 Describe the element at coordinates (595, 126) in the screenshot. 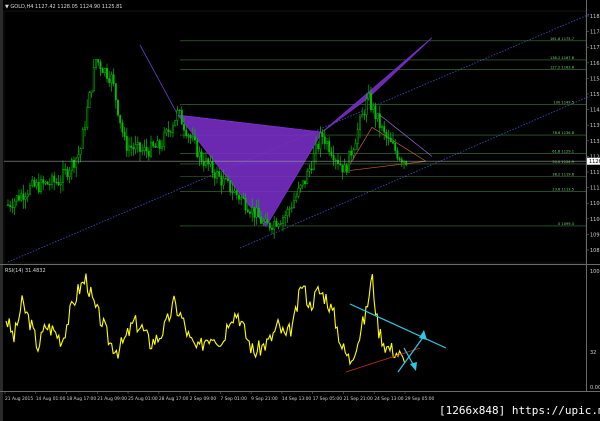

I see `price-axis-label: 1139` at that location.